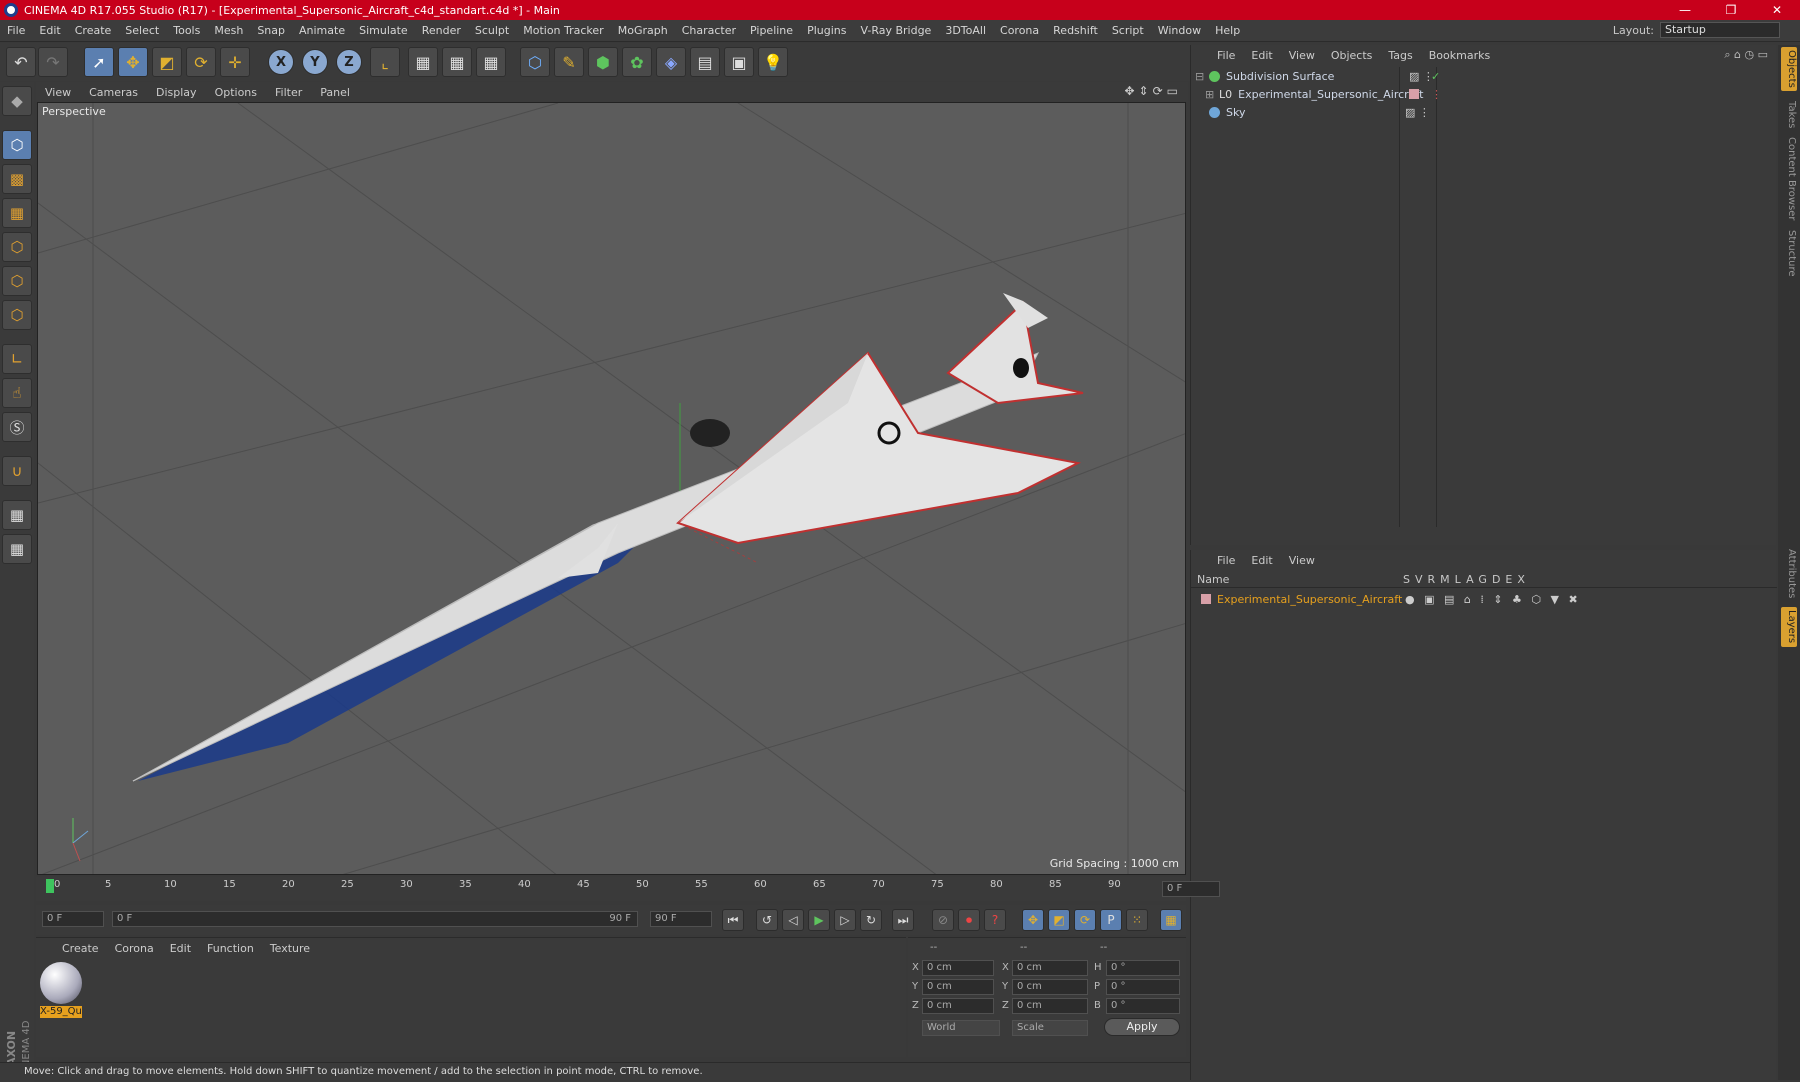 The width and height of the screenshot is (1800, 1082). I want to click on mat-menu-edit: Edit, so click(180, 948).